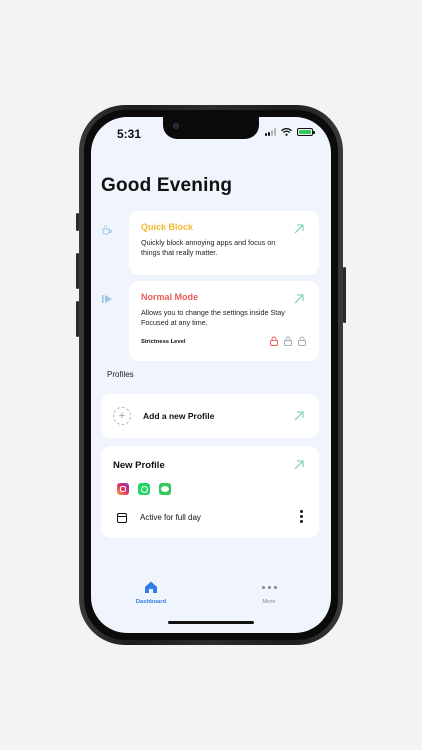 The image size is (422, 750). I want to click on cellular-signal-icon, so click(270, 132).